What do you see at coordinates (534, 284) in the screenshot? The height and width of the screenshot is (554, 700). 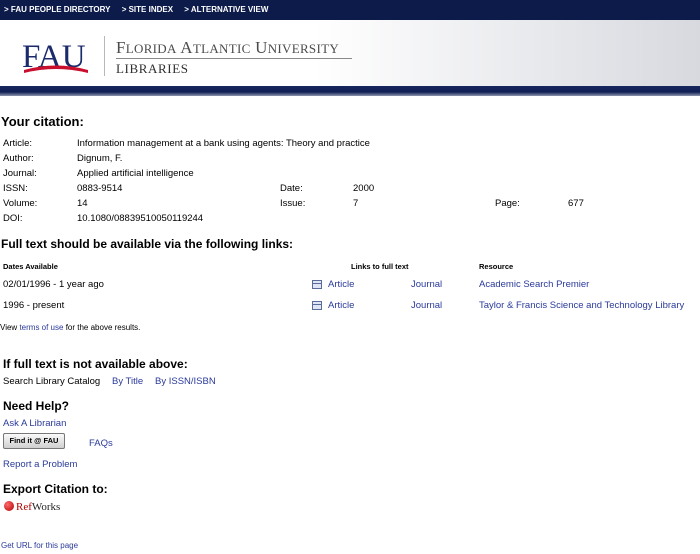 I see `resource-link: Academic Search Premier` at bounding box center [534, 284].